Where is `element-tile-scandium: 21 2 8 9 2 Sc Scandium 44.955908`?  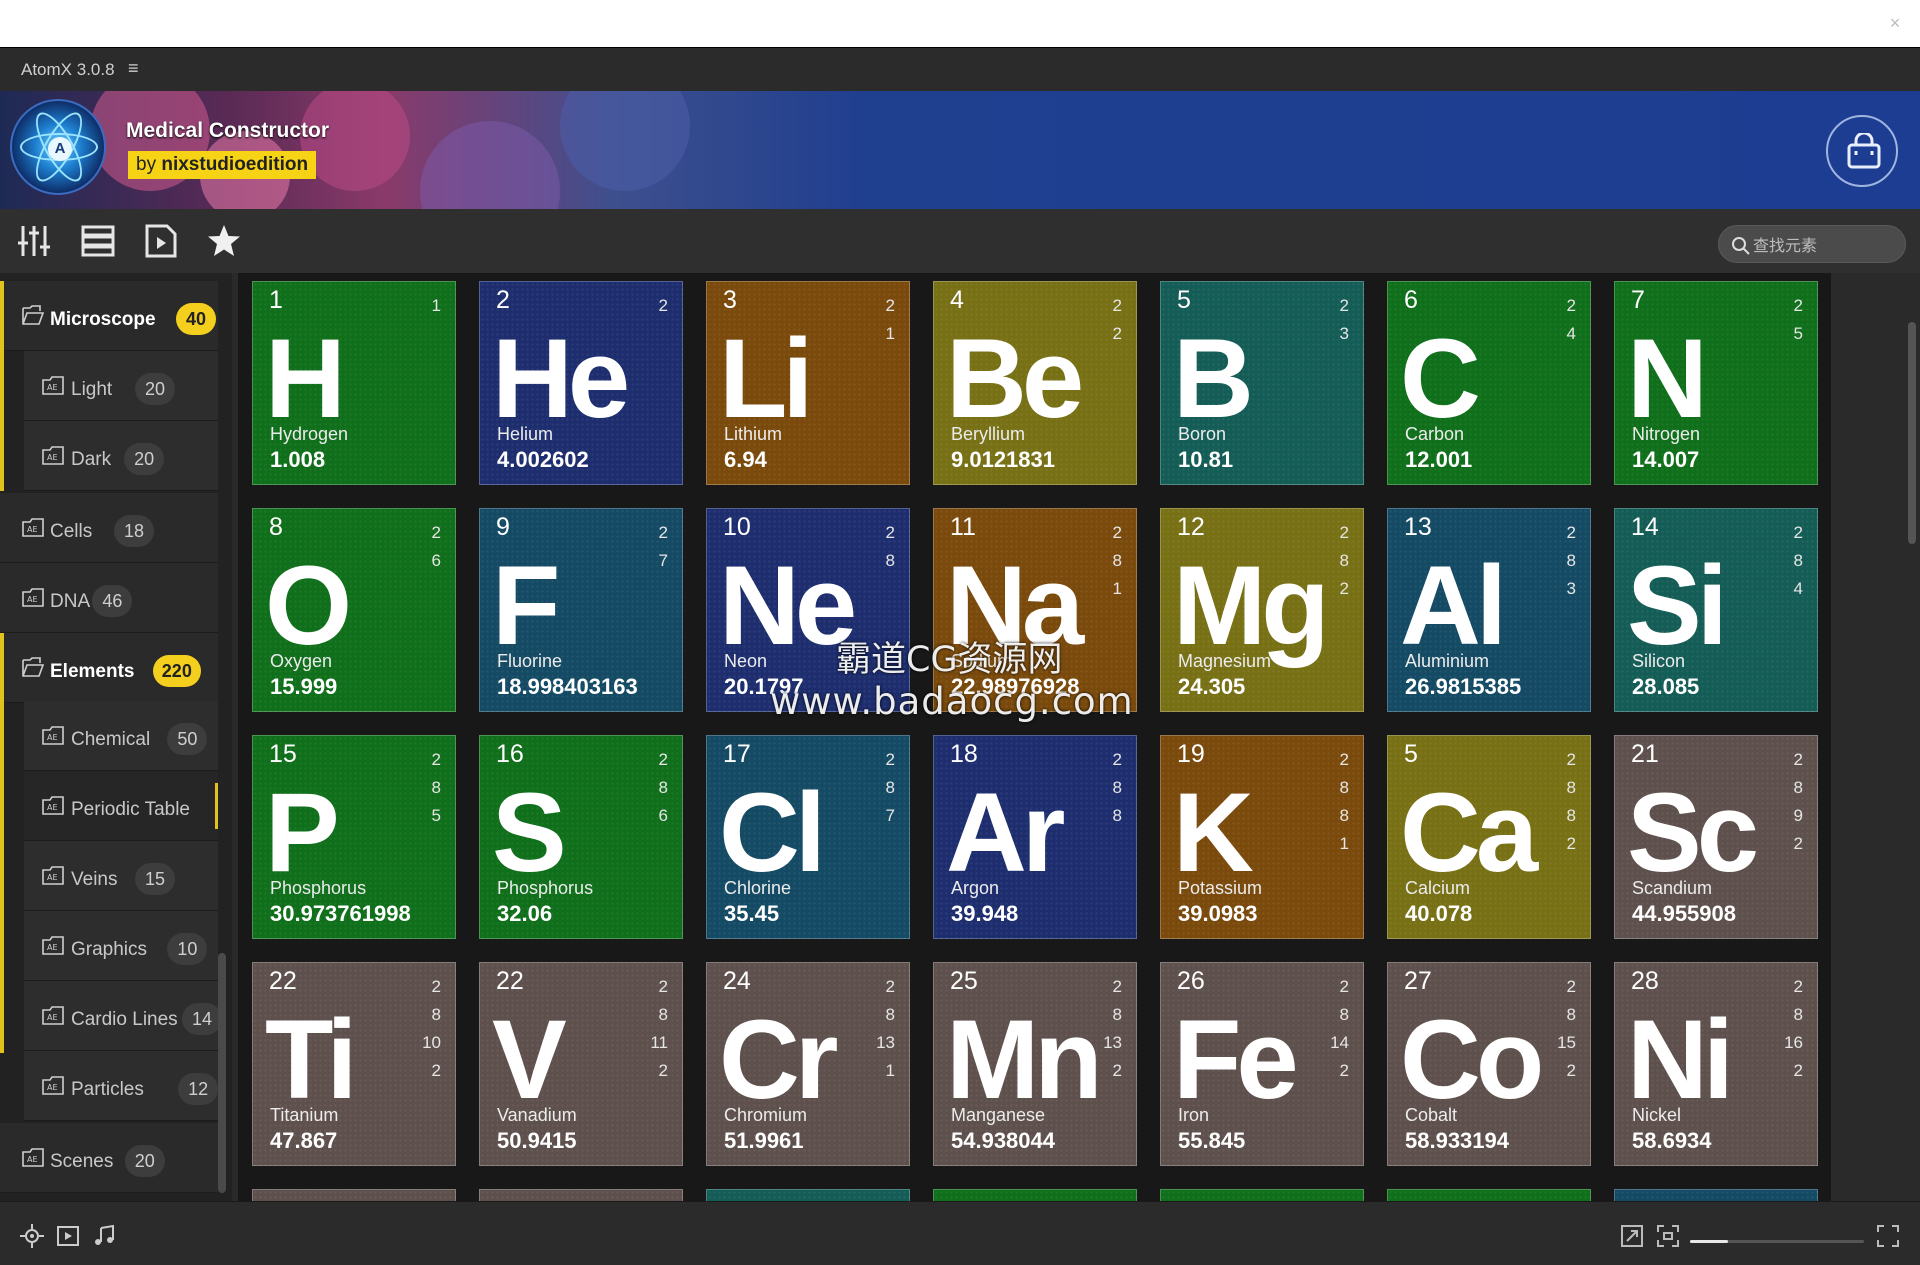 element-tile-scandium: 21 2 8 9 2 Sc Scandium 44.955908 is located at coordinates (1716, 837).